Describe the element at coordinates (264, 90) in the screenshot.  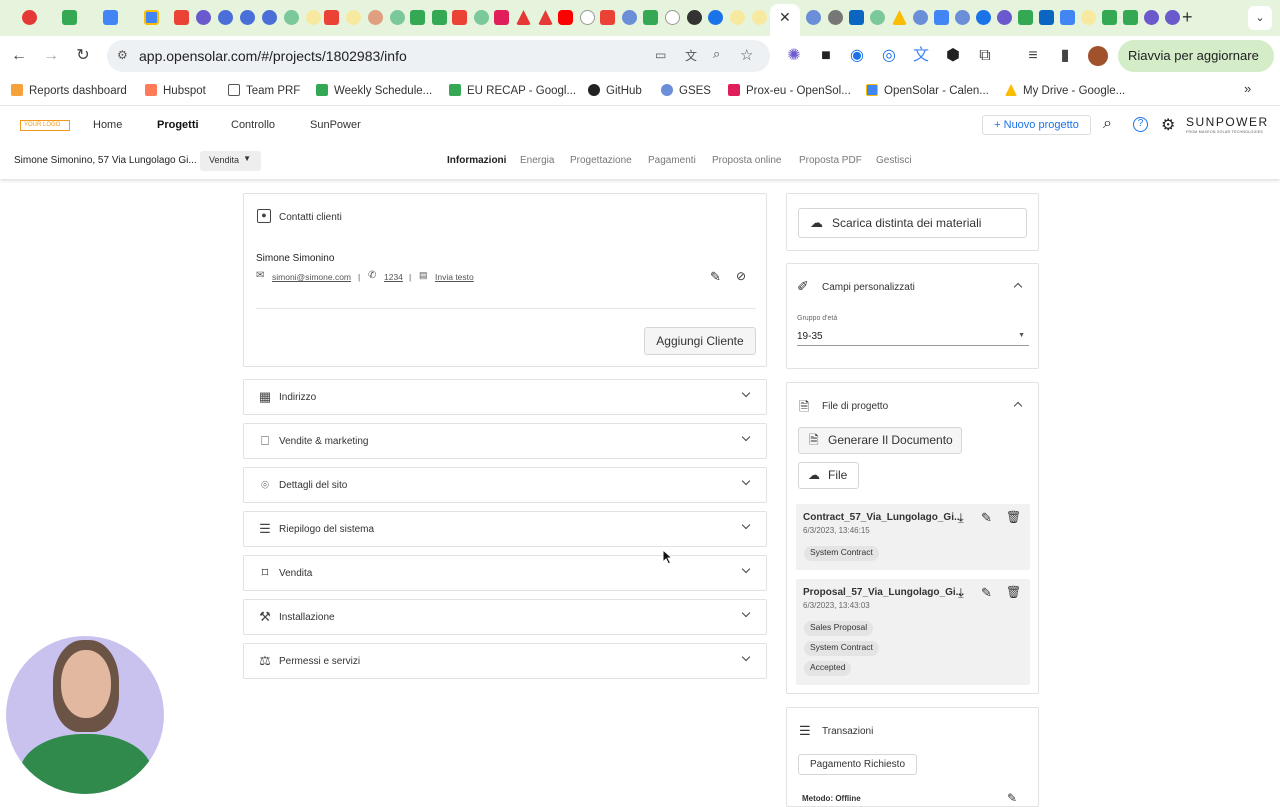
I see `bookmark-item: Team PRF` at that location.